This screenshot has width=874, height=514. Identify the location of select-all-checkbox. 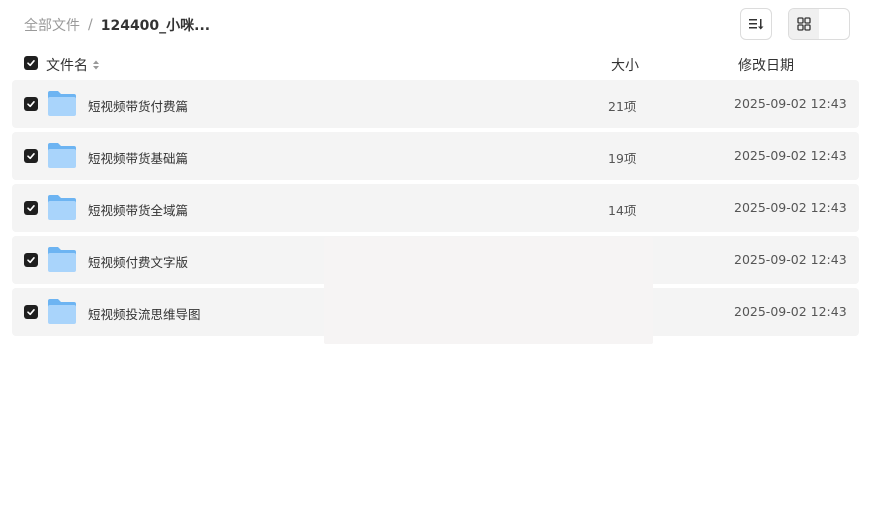
(31, 63).